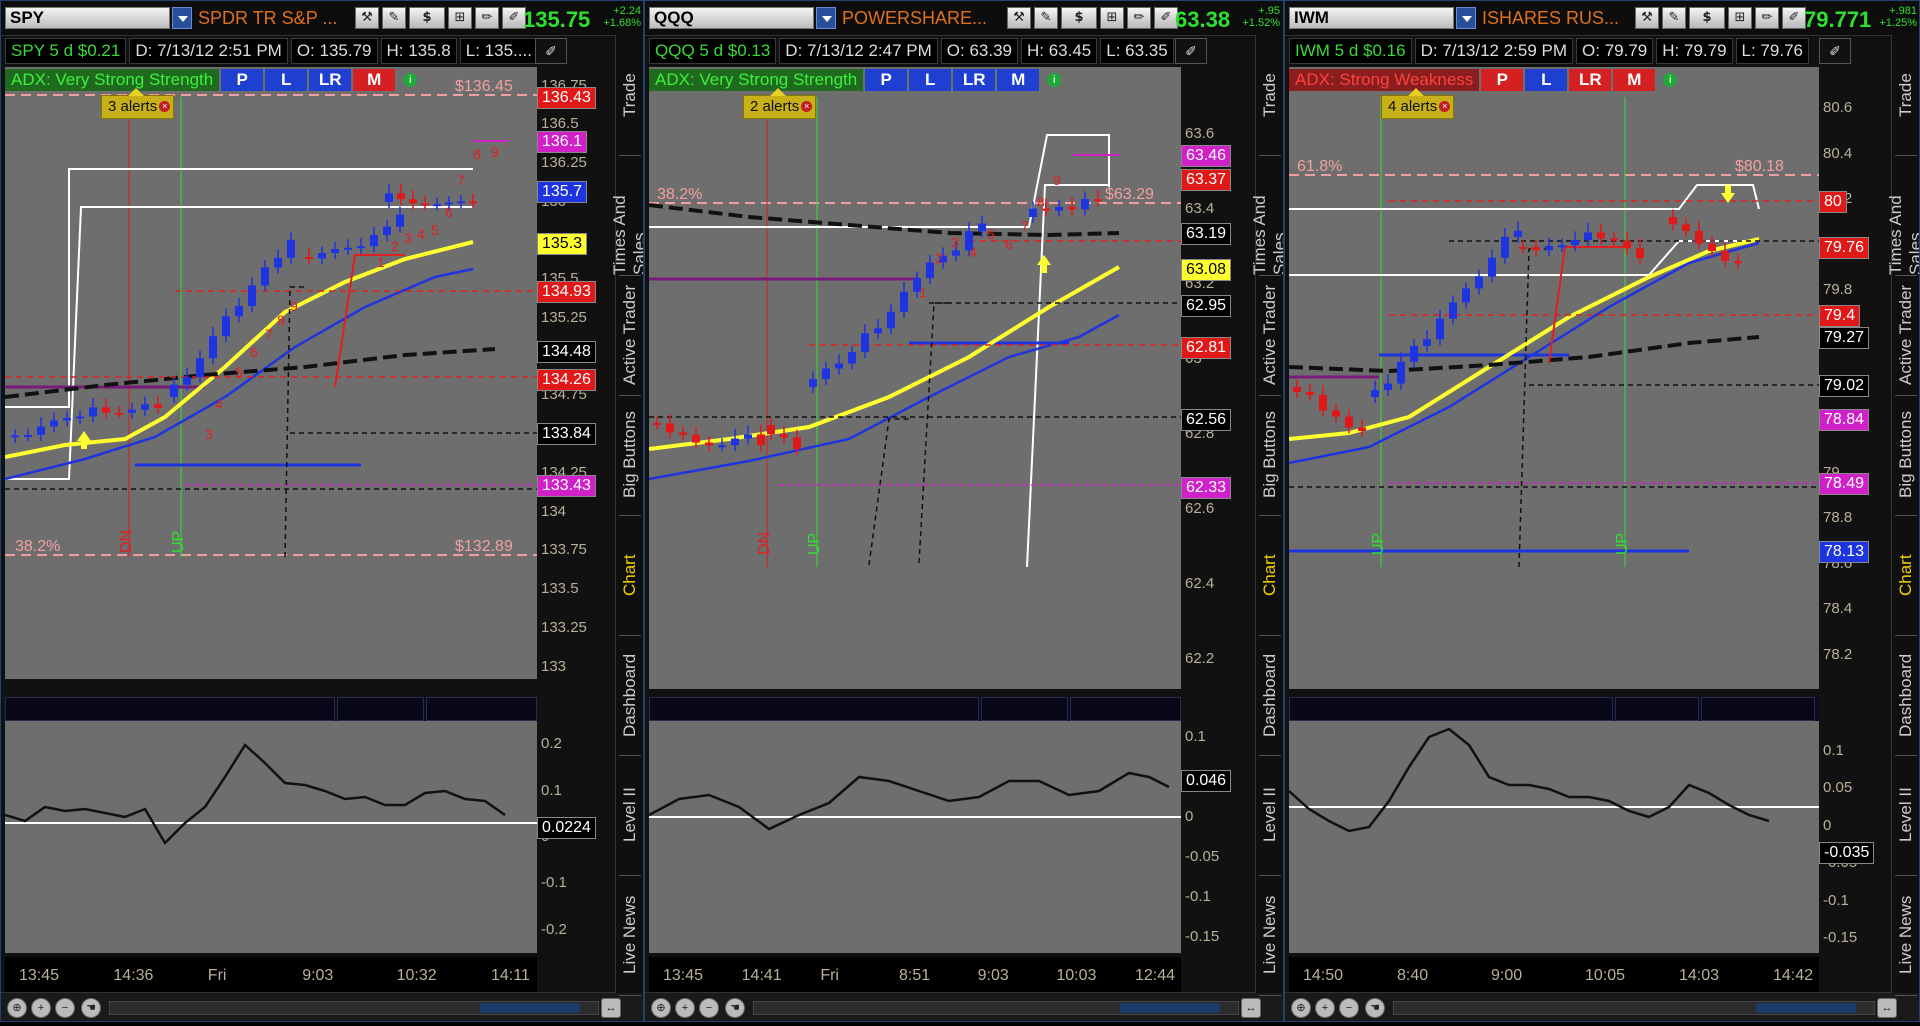  I want to click on style-icon: ✐, so click(1794, 18).